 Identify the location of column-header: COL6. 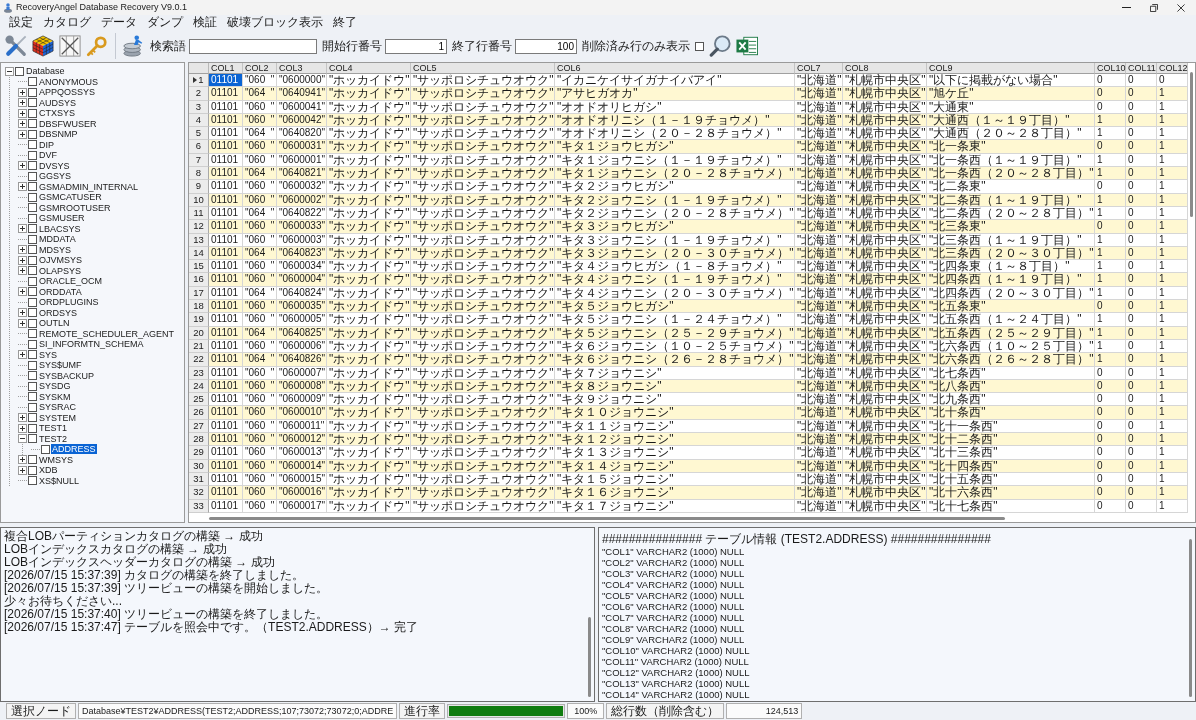
(675, 68).